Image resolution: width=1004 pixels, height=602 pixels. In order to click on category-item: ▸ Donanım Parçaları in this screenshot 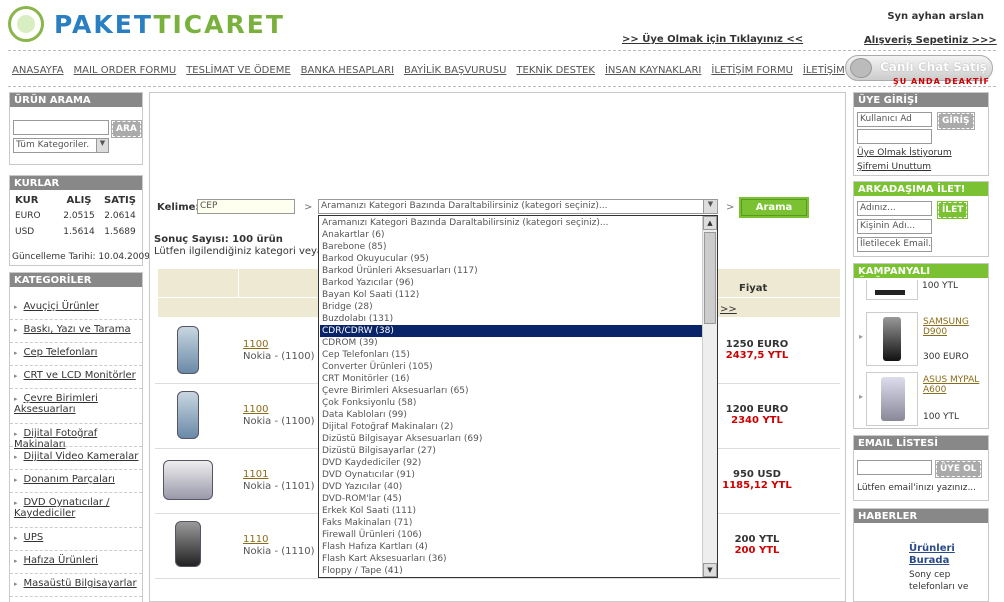, I will do `click(76, 481)`.